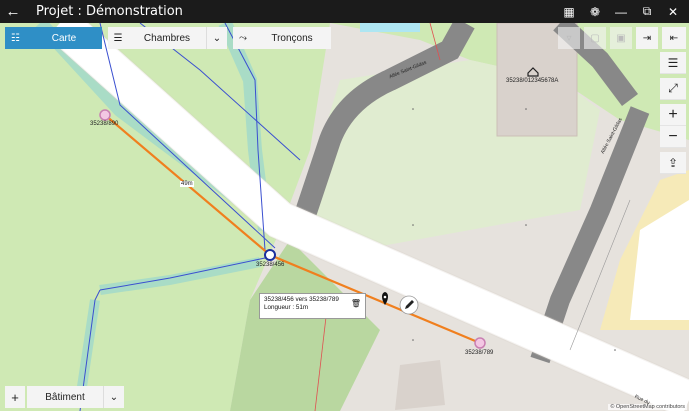 This screenshot has height=411, width=689. I want to click on layers-icon: ☰, so click(673, 63).